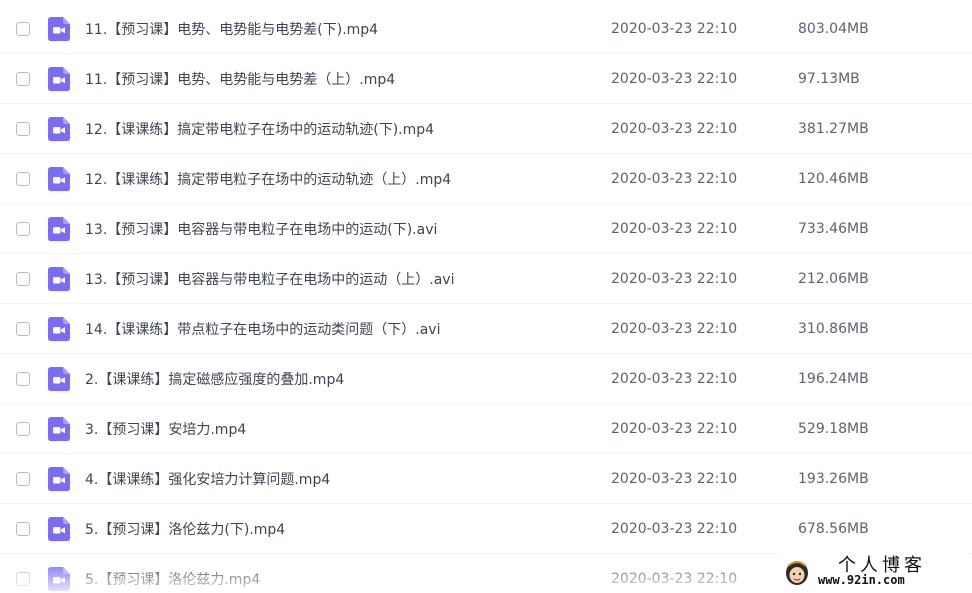 Image resolution: width=972 pixels, height=593 pixels. Describe the element at coordinates (207, 479) in the screenshot. I see `file-name: 4.【课课练】强化安培力计算问题.mp4` at that location.